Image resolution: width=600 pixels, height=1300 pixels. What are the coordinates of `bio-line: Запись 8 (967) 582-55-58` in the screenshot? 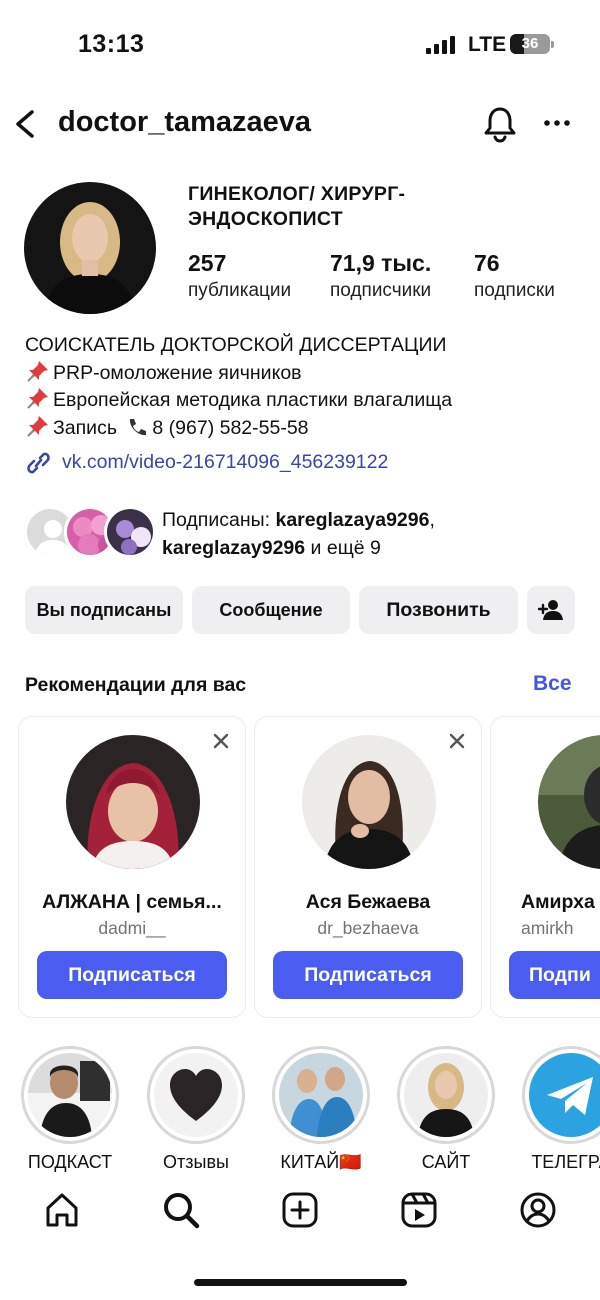 It's located at (305, 429).